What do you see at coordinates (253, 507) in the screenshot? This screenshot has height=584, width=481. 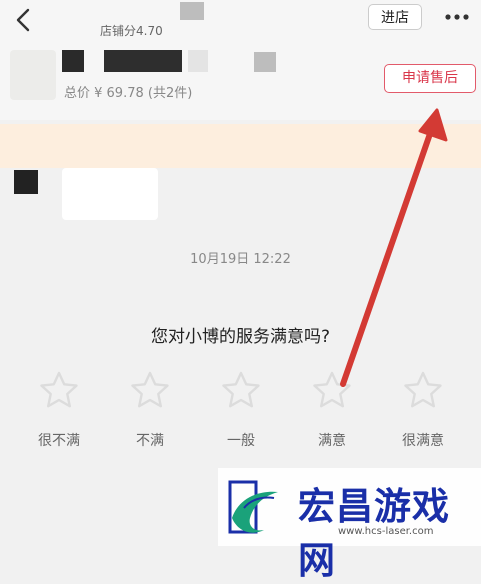 I see `watermark-logo-icon` at bounding box center [253, 507].